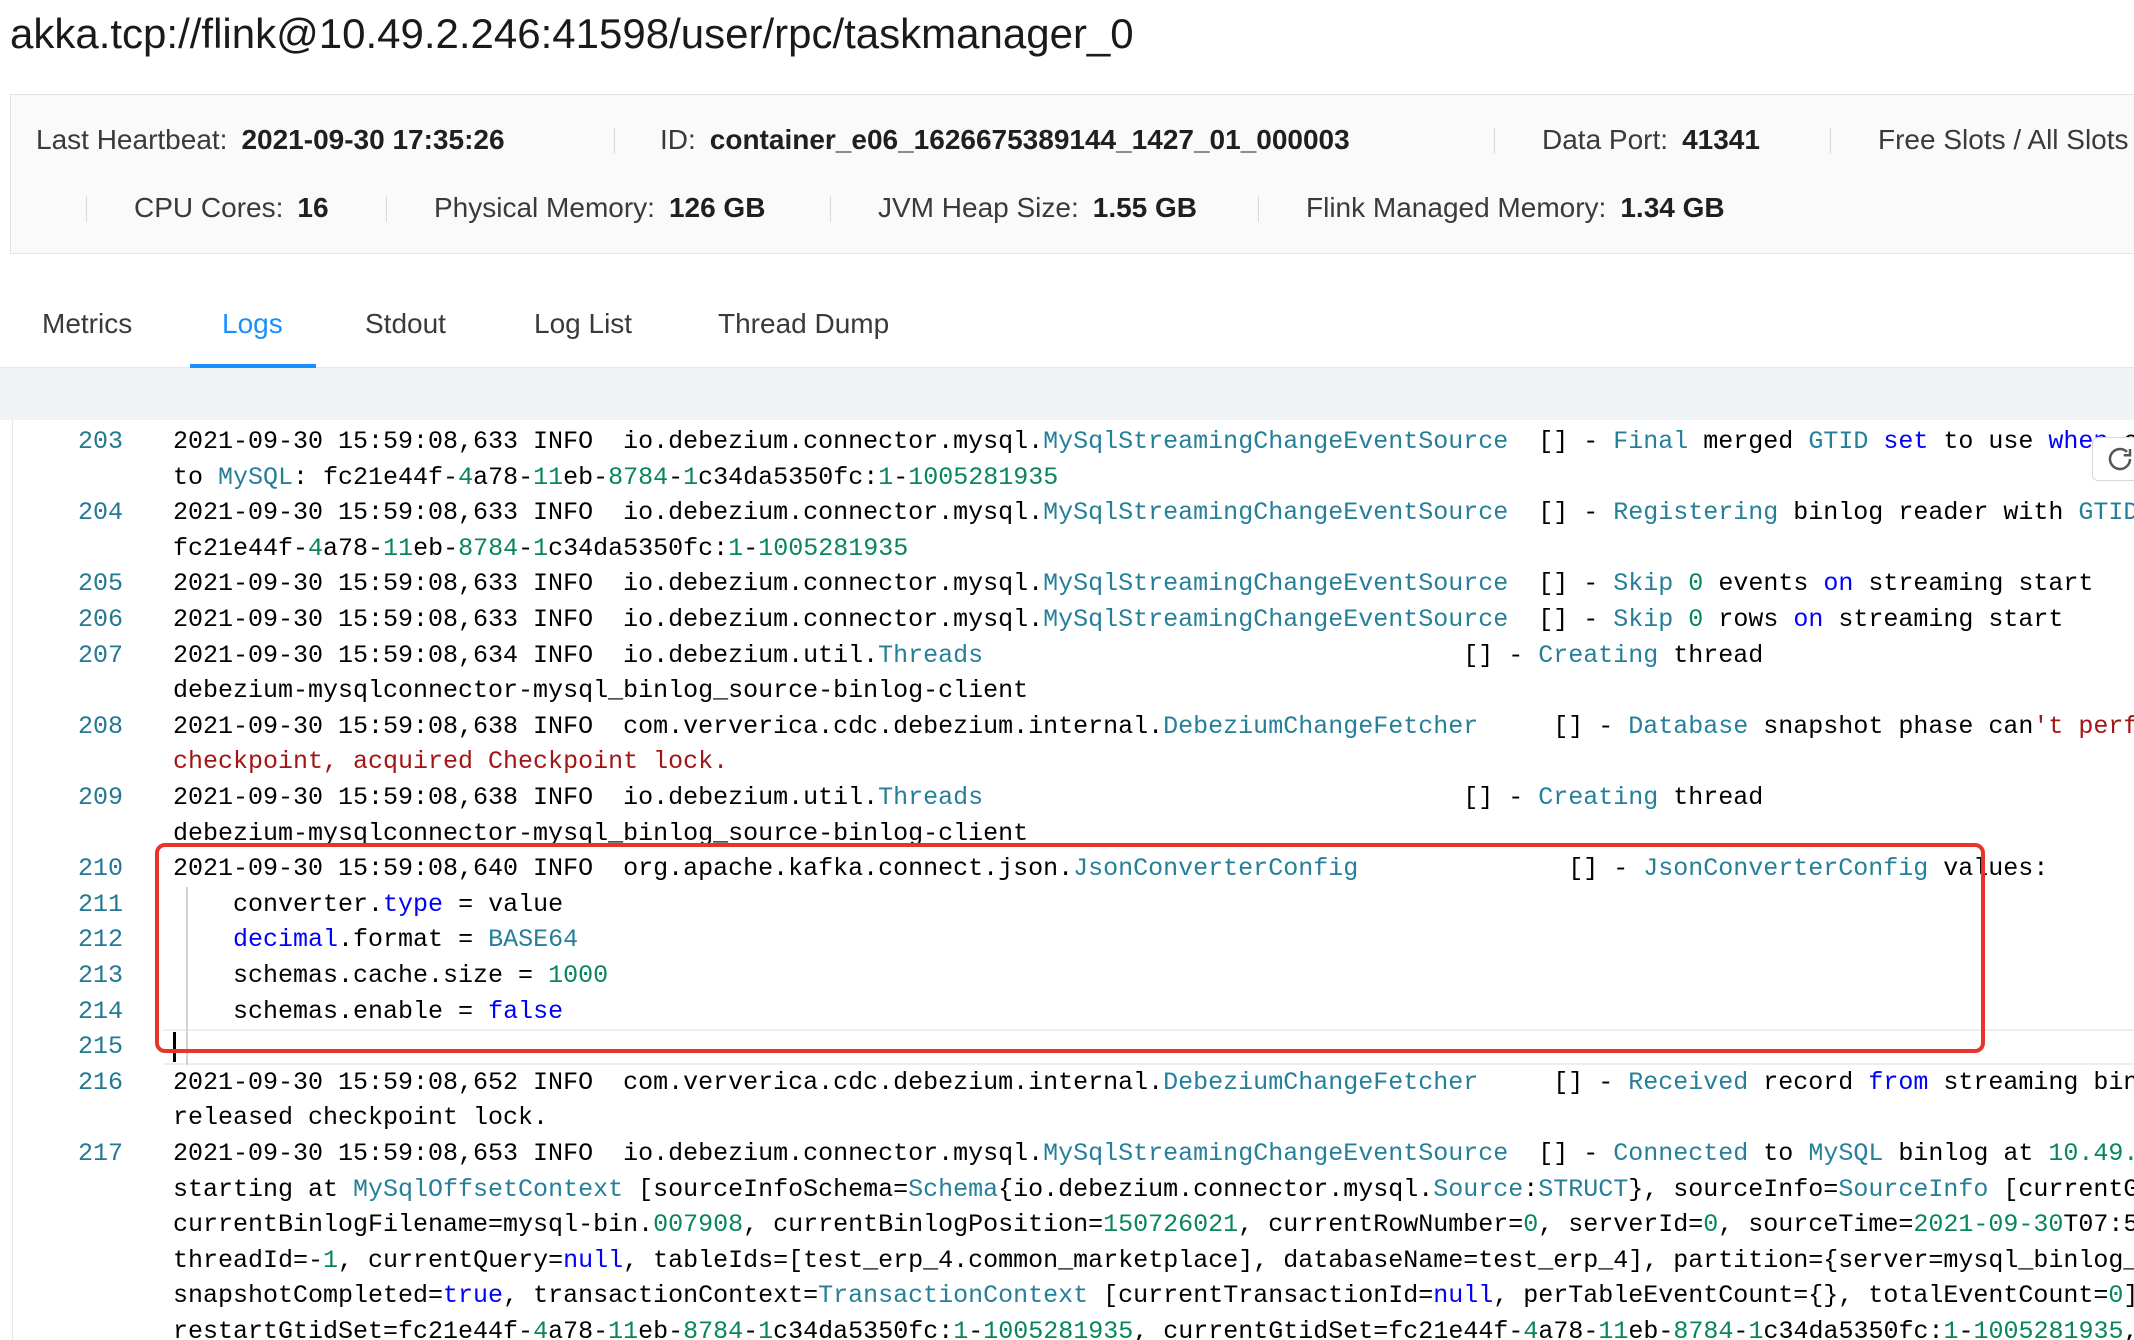 The width and height of the screenshot is (2134, 1340). I want to click on tab-stdout: Stdout, so click(405, 324).